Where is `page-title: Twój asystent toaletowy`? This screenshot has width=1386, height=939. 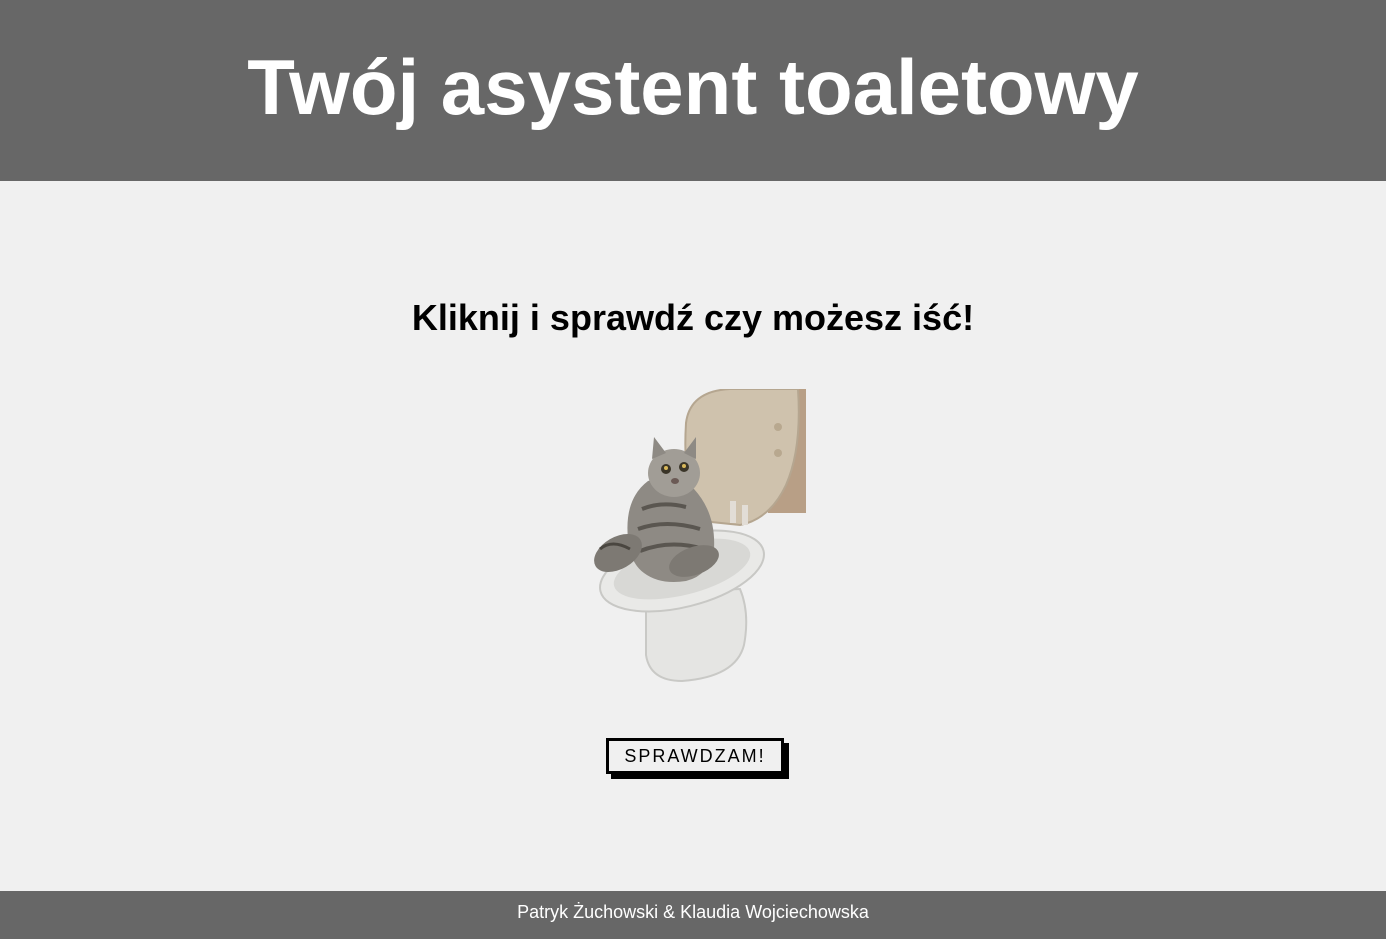 page-title: Twój asystent toaletowy is located at coordinates (693, 87).